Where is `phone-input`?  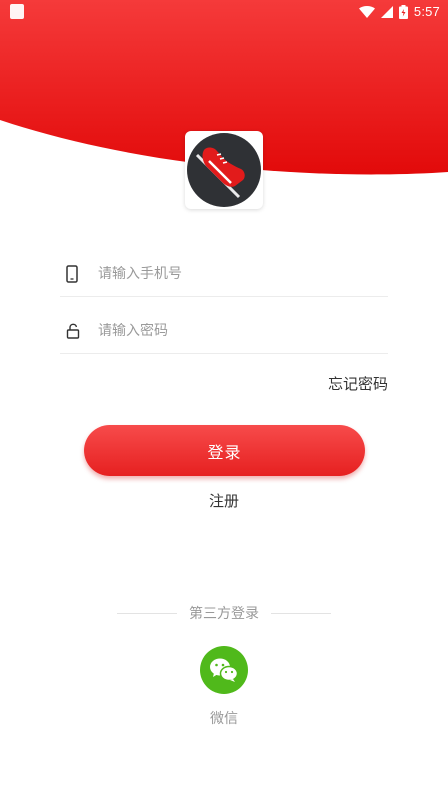
phone-input is located at coordinates (228, 274).